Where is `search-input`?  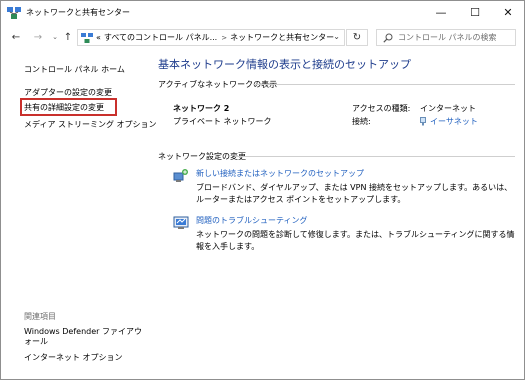 search-input is located at coordinates (455, 37).